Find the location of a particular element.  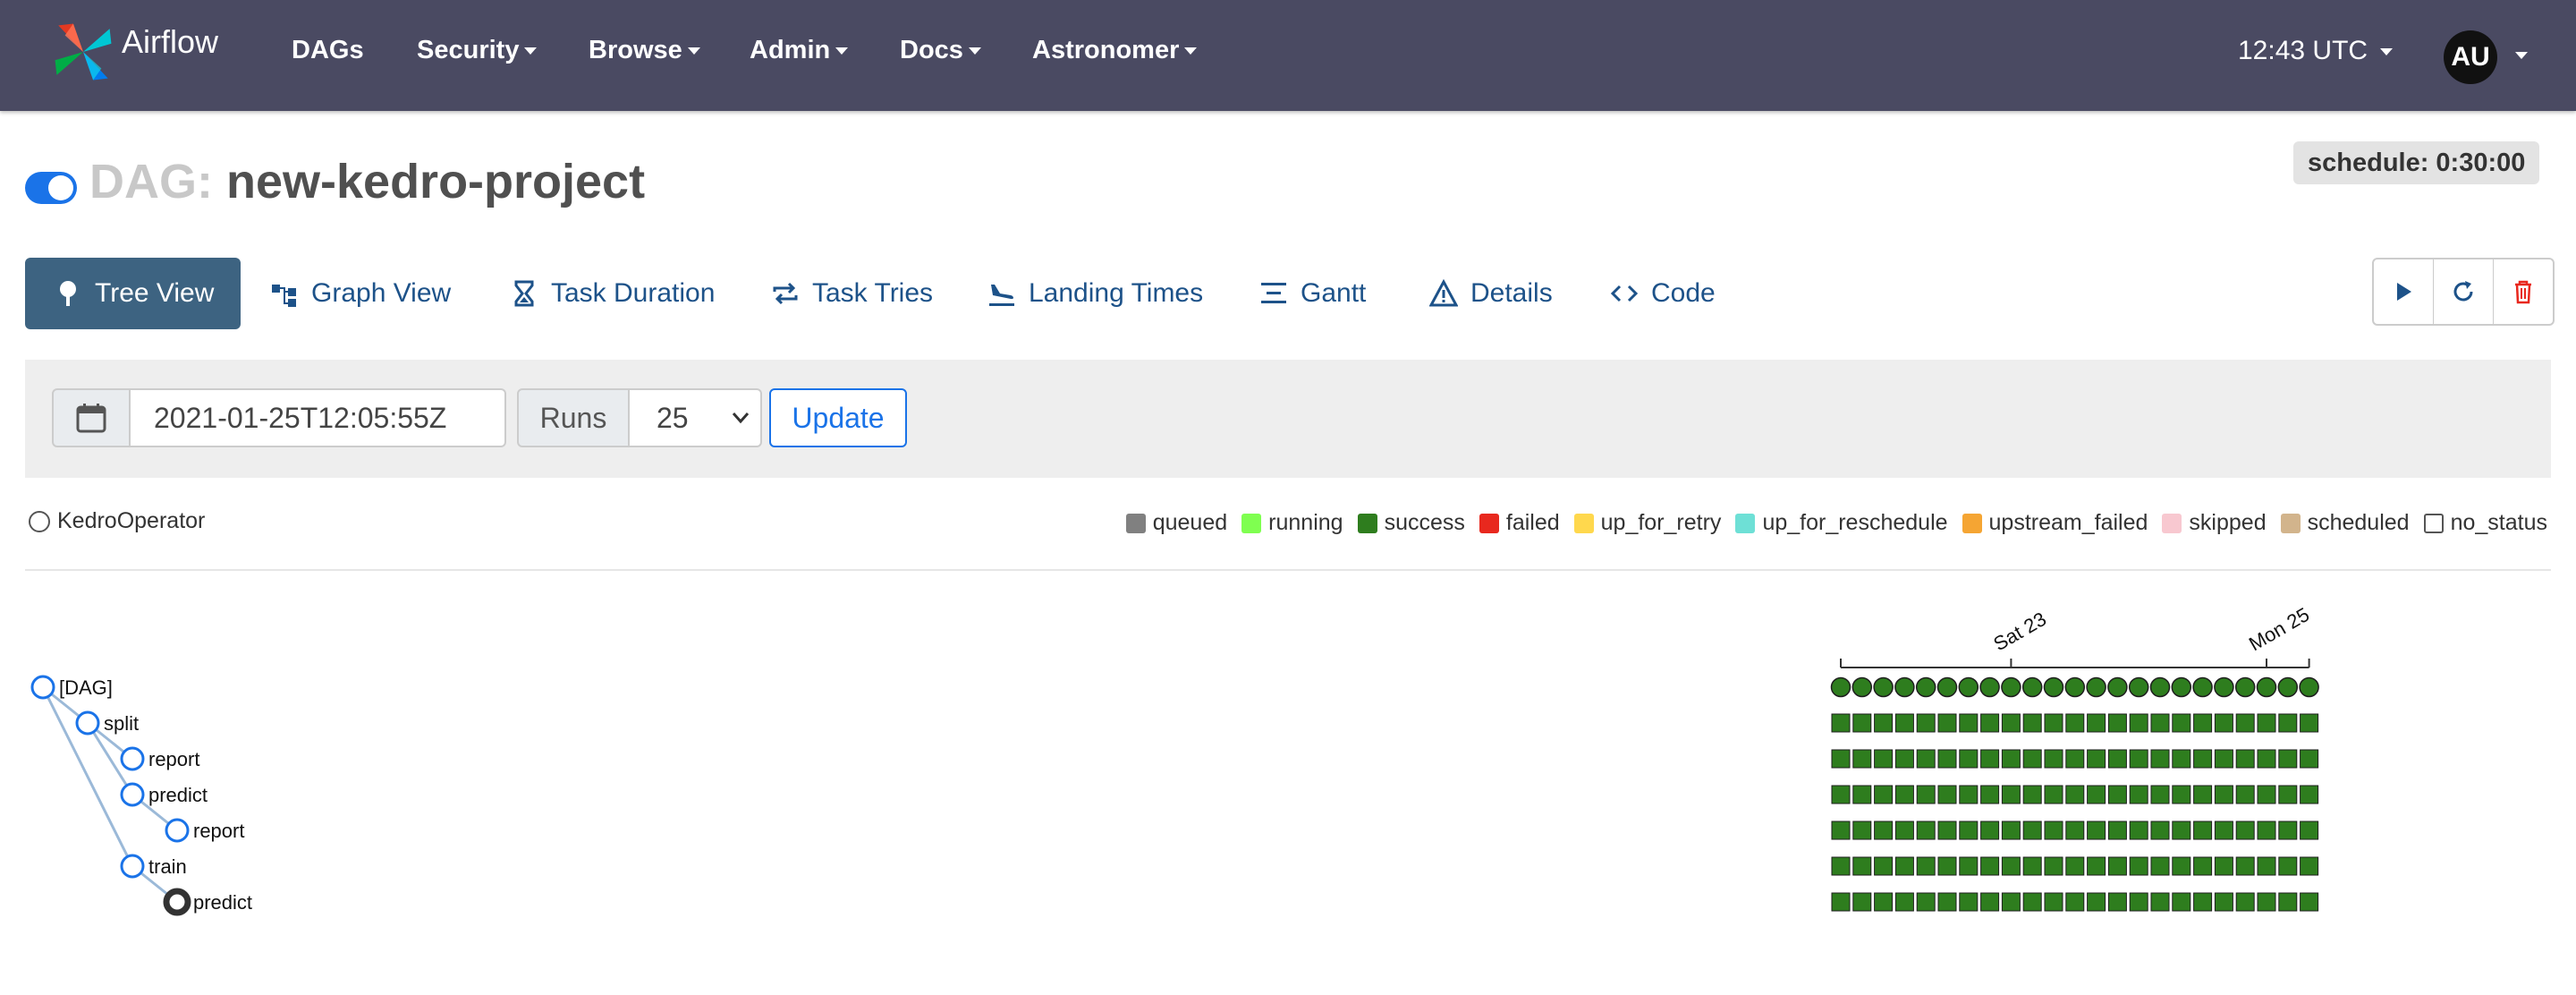

dag-pause-toggle is located at coordinates (51, 188).